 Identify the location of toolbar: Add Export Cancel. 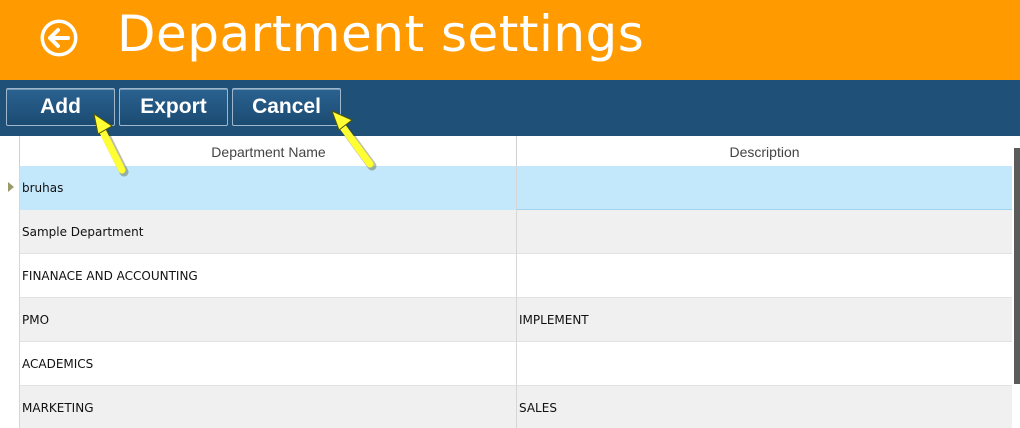
(510, 108).